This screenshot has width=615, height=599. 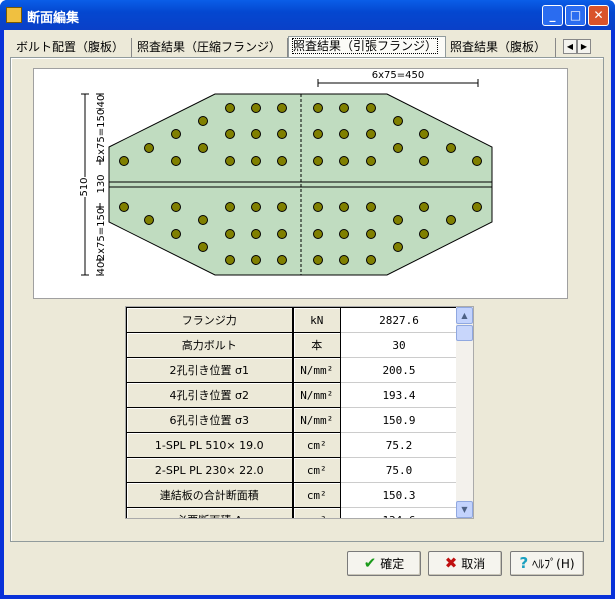 I want to click on tab-bolt-layout-web: ボルト配置（腹板）, so click(x=72, y=48).